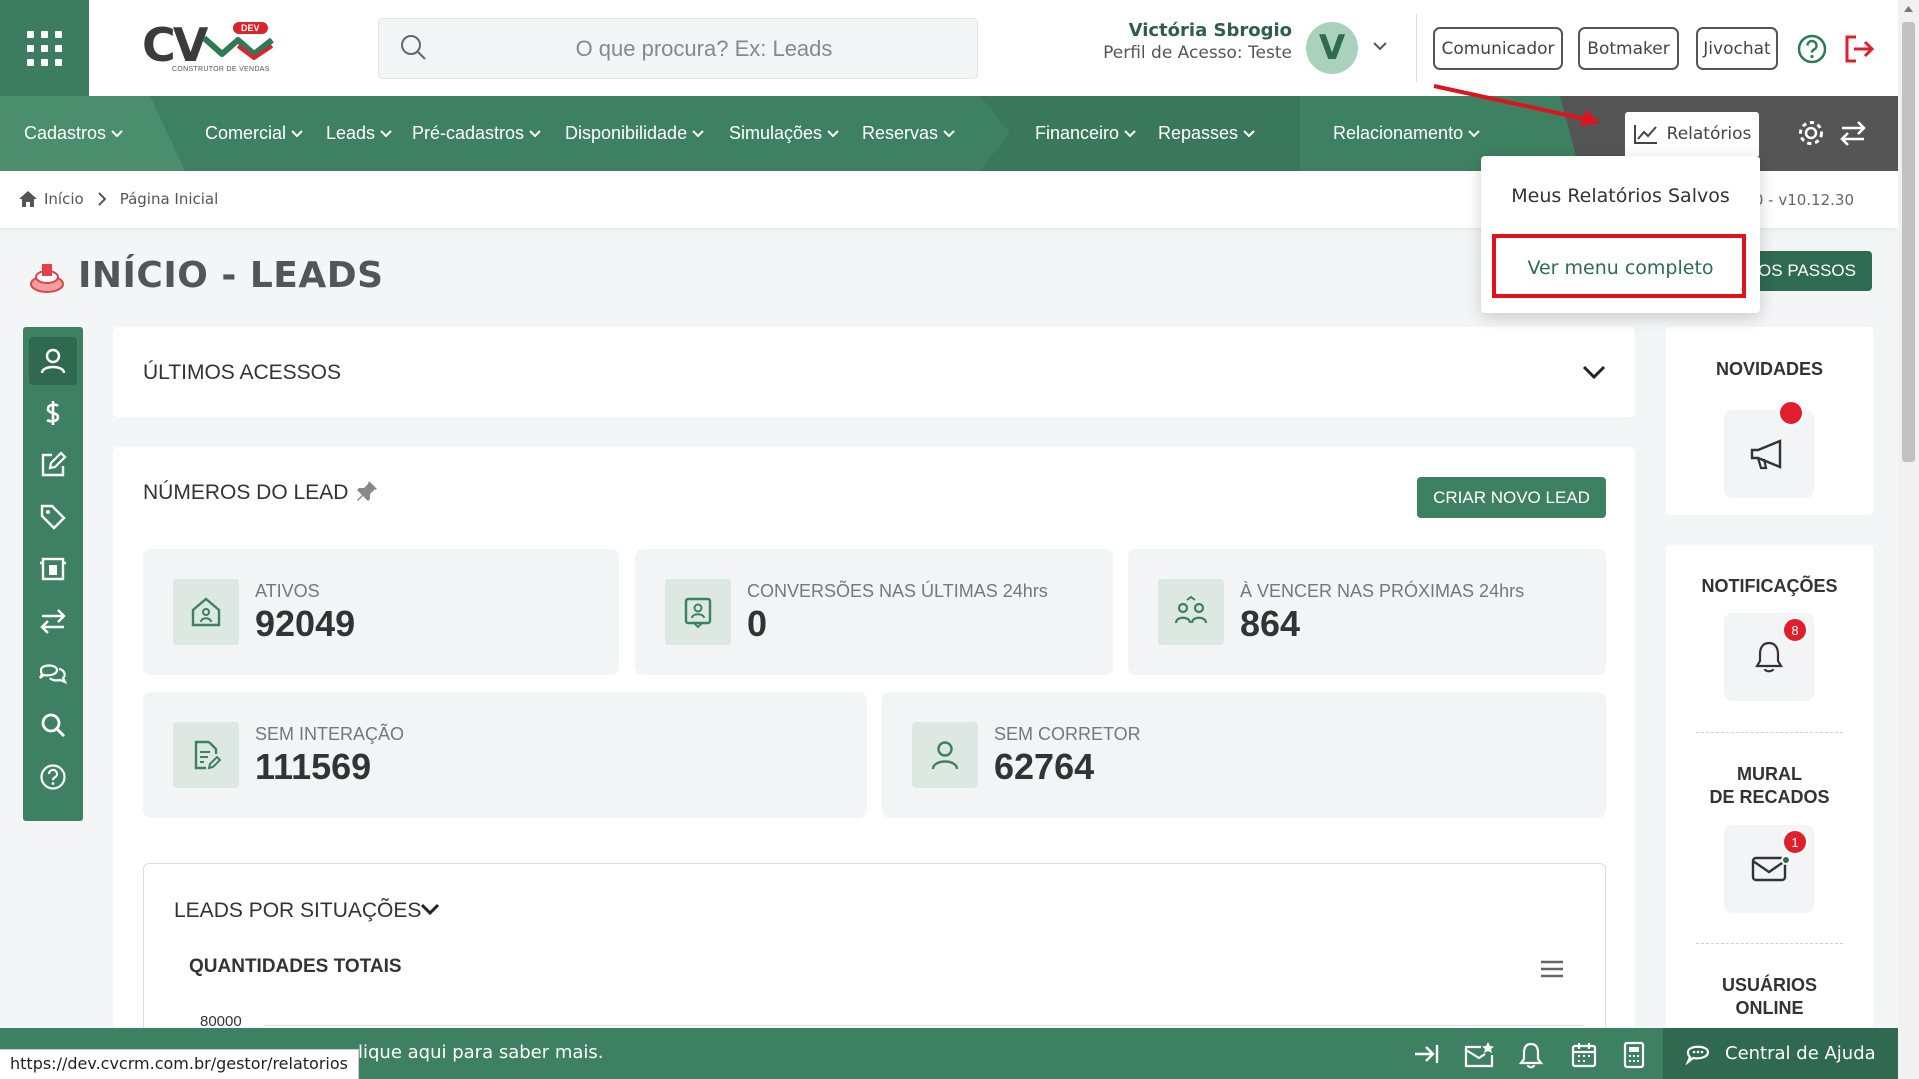  Describe the element at coordinates (505, 755) in the screenshot. I see `stat-sem-interacao: SEM INTERAÇÃO 111569` at that location.